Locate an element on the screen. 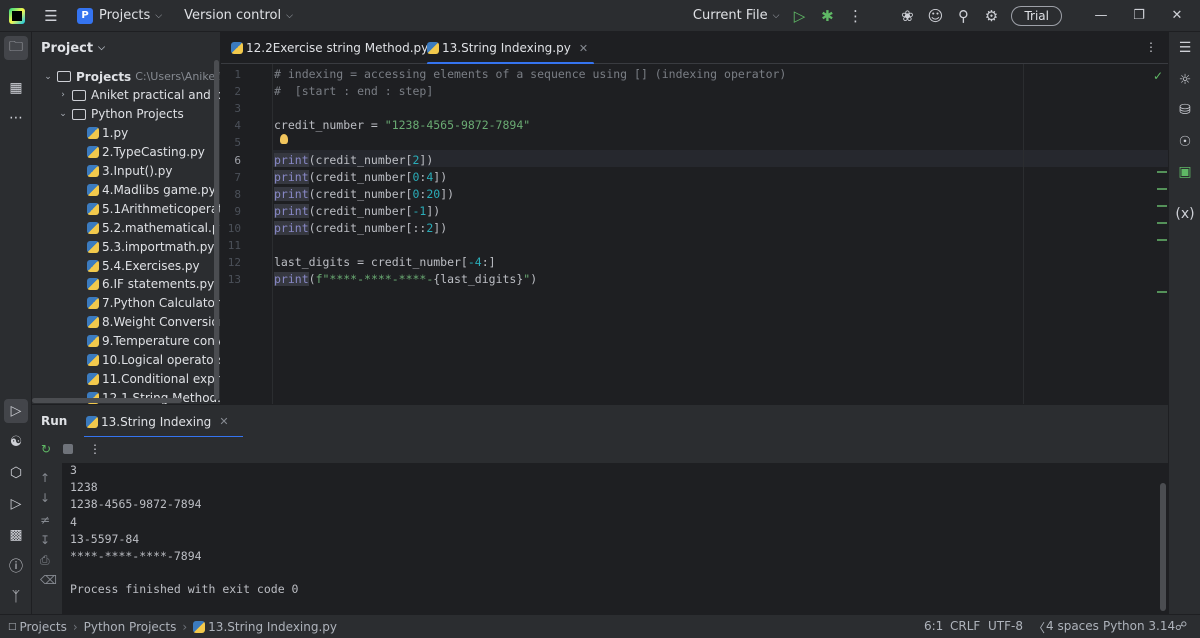  python-console-icon: ▷ is located at coordinates (16, 504).